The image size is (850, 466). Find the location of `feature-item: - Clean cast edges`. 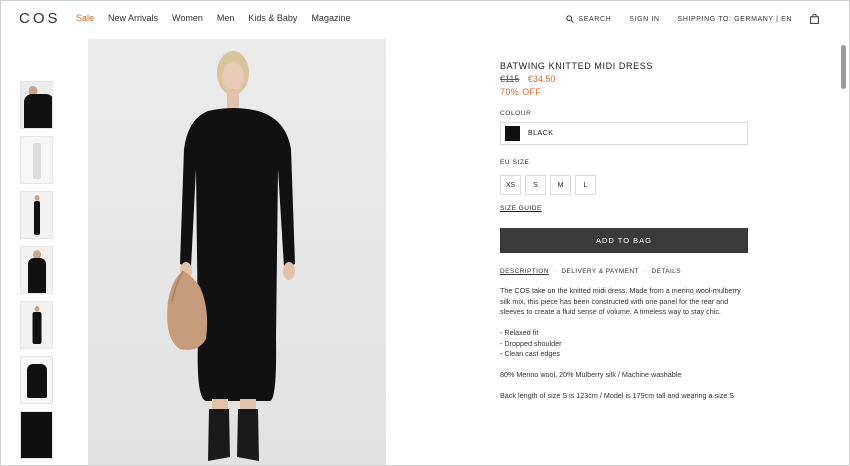

feature-item: - Clean cast edges is located at coordinates (530, 353).